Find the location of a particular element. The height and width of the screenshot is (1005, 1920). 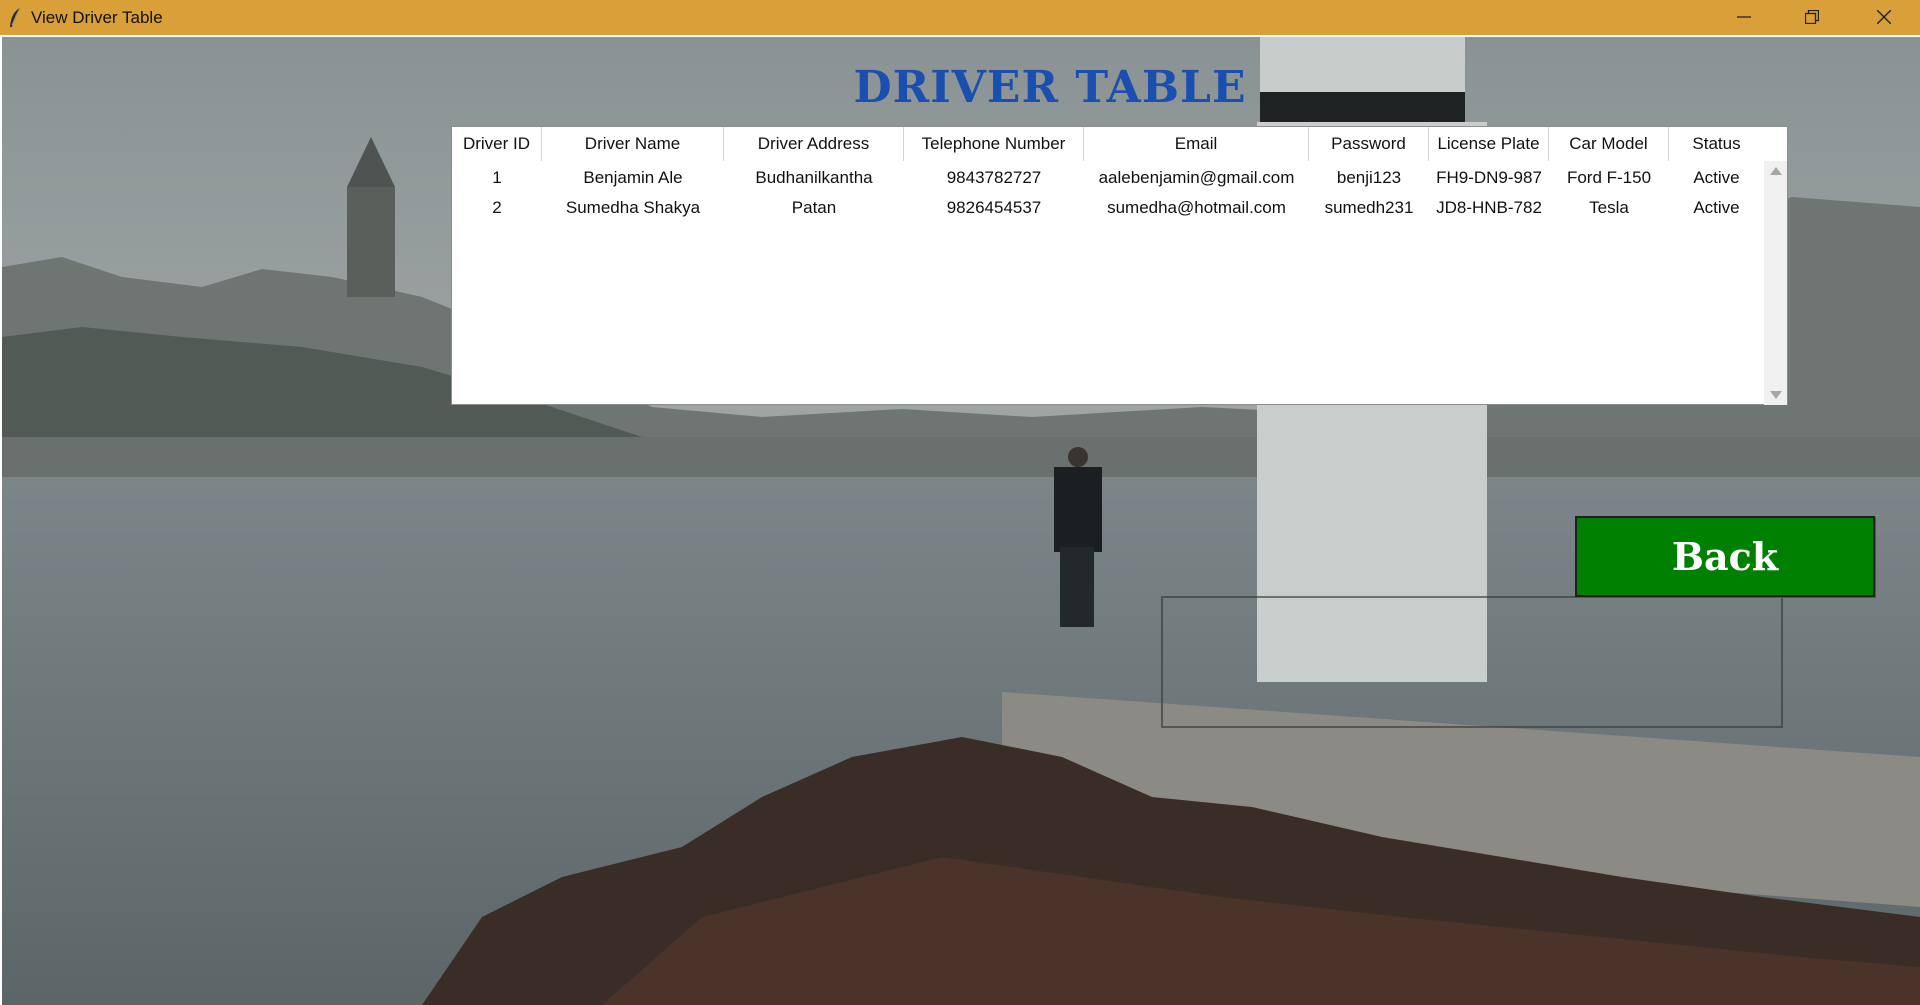

maximize-button is located at coordinates (1812, 17).